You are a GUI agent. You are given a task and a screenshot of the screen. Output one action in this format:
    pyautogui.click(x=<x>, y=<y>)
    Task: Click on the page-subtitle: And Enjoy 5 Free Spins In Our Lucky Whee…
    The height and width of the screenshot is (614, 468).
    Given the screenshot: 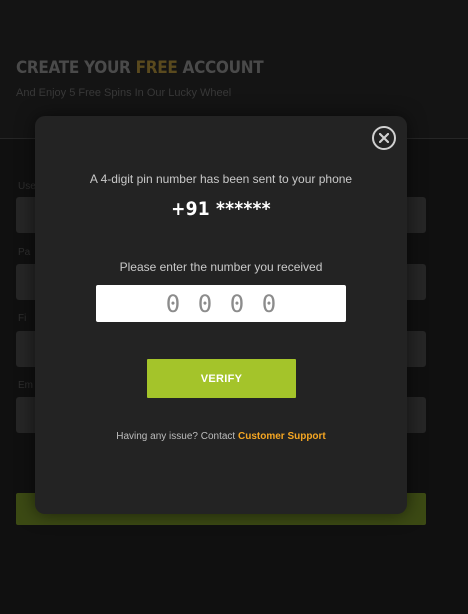 What is the action you would take?
    pyautogui.click(x=124, y=93)
    